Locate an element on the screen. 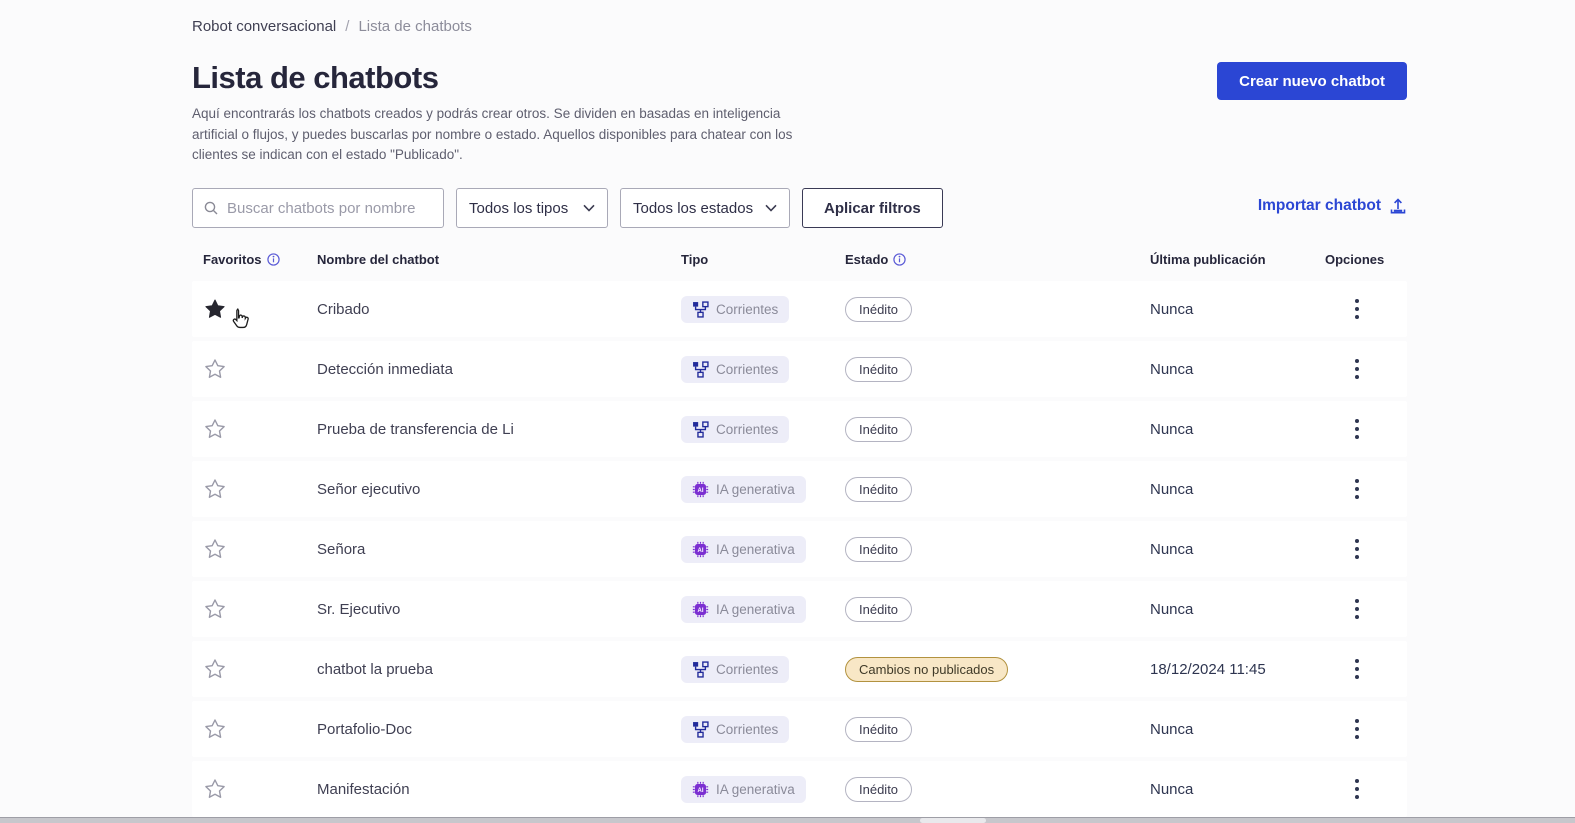 The image size is (1575, 823). import-chatbot-link: Importar chatbot is located at coordinates (1332, 206).